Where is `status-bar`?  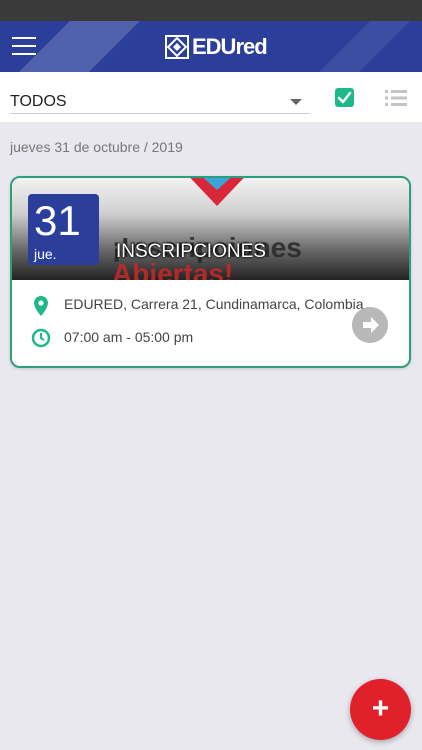
status-bar is located at coordinates (211, 10).